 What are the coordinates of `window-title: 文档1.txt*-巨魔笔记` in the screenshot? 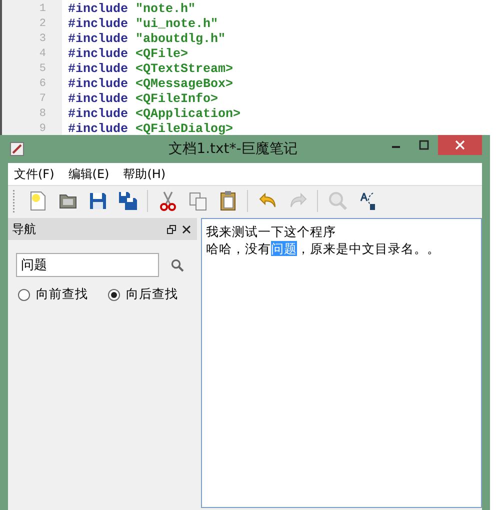 It's located at (233, 149).